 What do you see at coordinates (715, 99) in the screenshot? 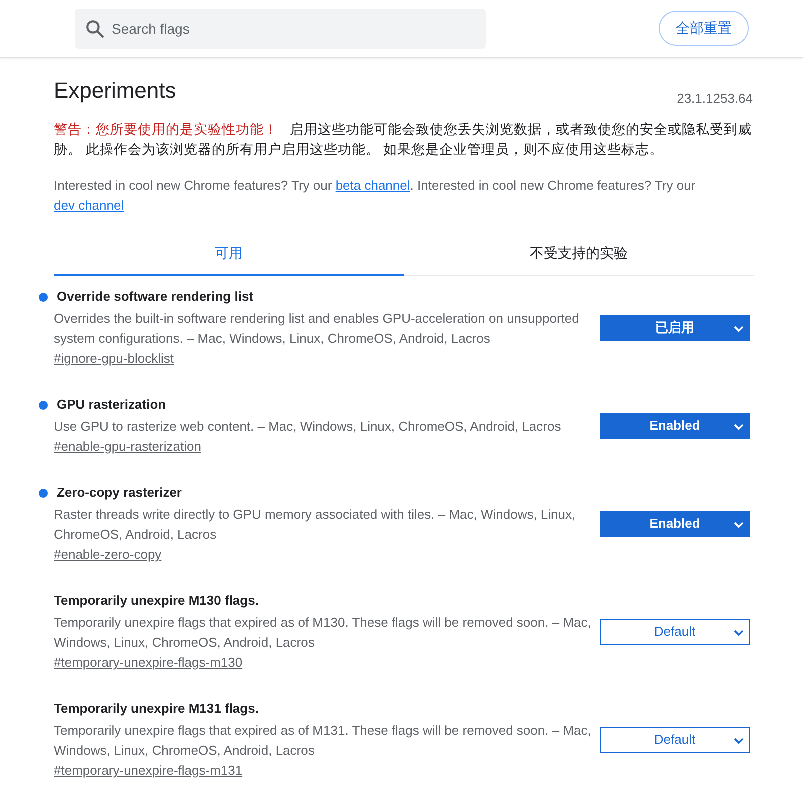
I see `version-number: 23.1.1253.64` at bounding box center [715, 99].